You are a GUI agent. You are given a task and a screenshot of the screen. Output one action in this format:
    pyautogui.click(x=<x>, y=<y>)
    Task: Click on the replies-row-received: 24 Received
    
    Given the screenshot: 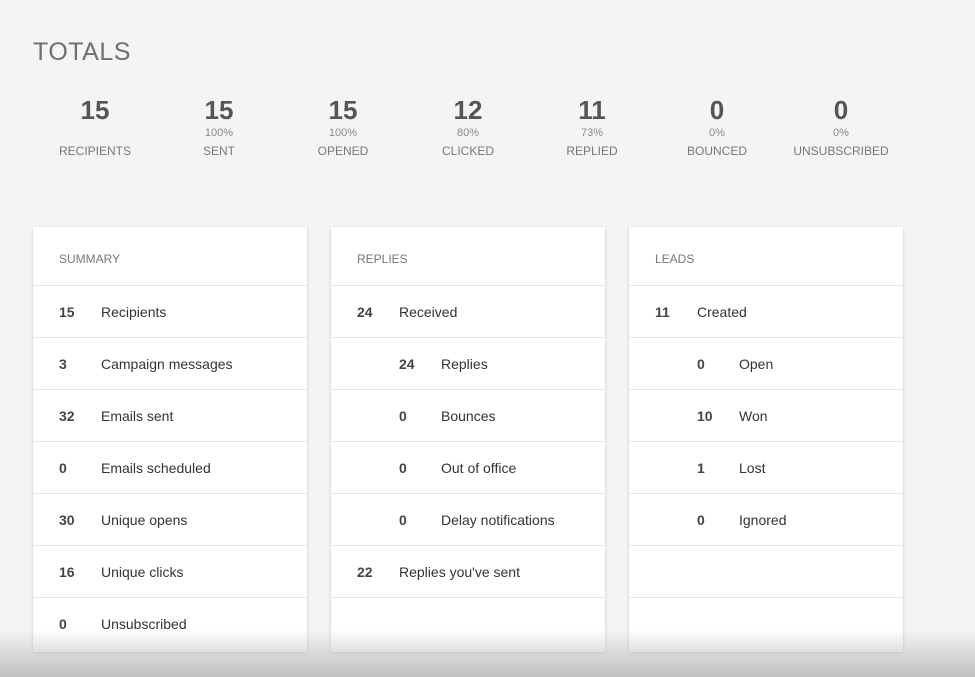 What is the action you would take?
    pyautogui.click(x=468, y=312)
    